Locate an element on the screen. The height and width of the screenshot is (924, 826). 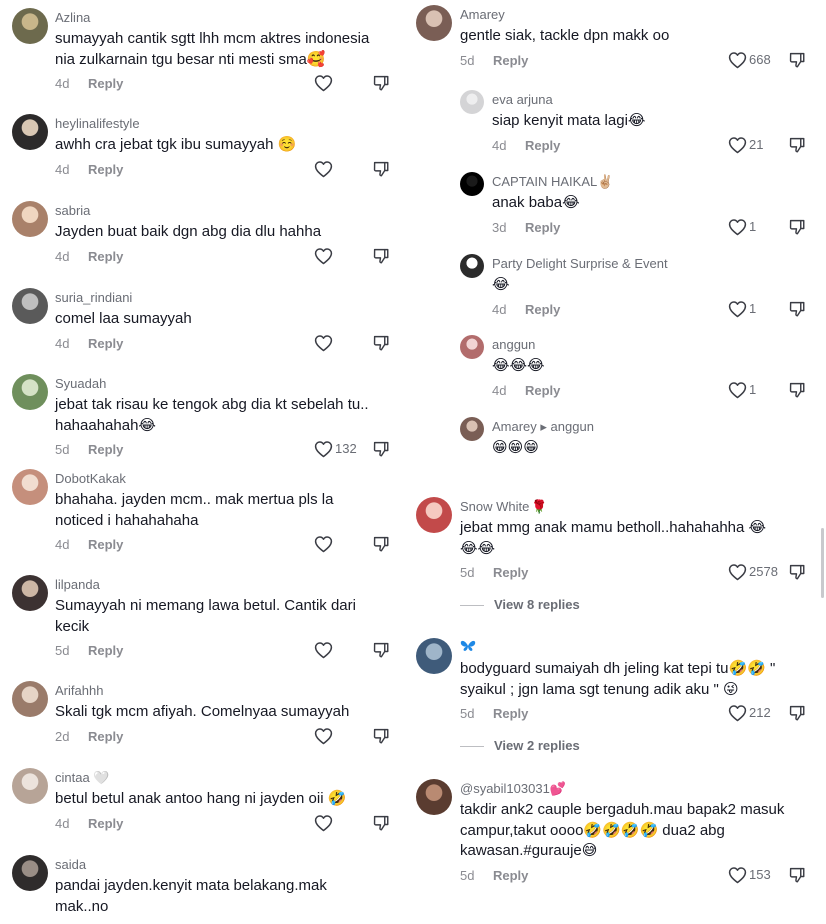
butterfly-icon is located at coordinates (468, 648).